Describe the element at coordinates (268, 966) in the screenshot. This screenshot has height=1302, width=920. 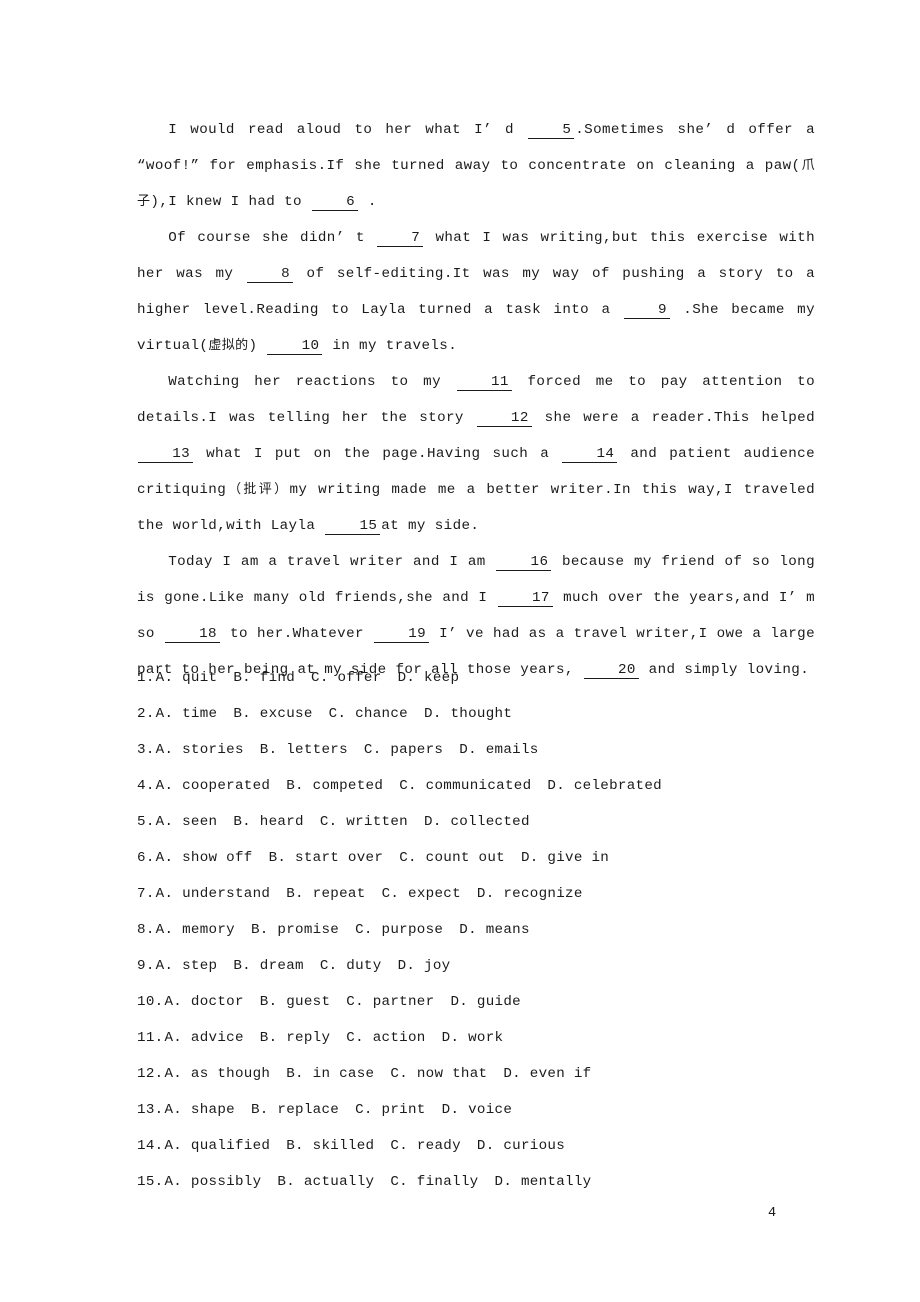
I see `option-choice: B. dream` at that location.